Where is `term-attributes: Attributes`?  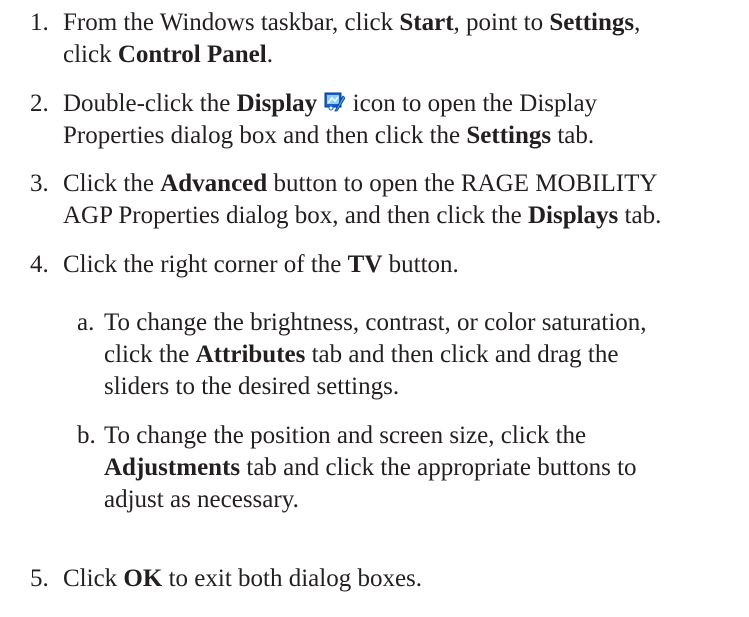 term-attributes: Attributes is located at coordinates (250, 354).